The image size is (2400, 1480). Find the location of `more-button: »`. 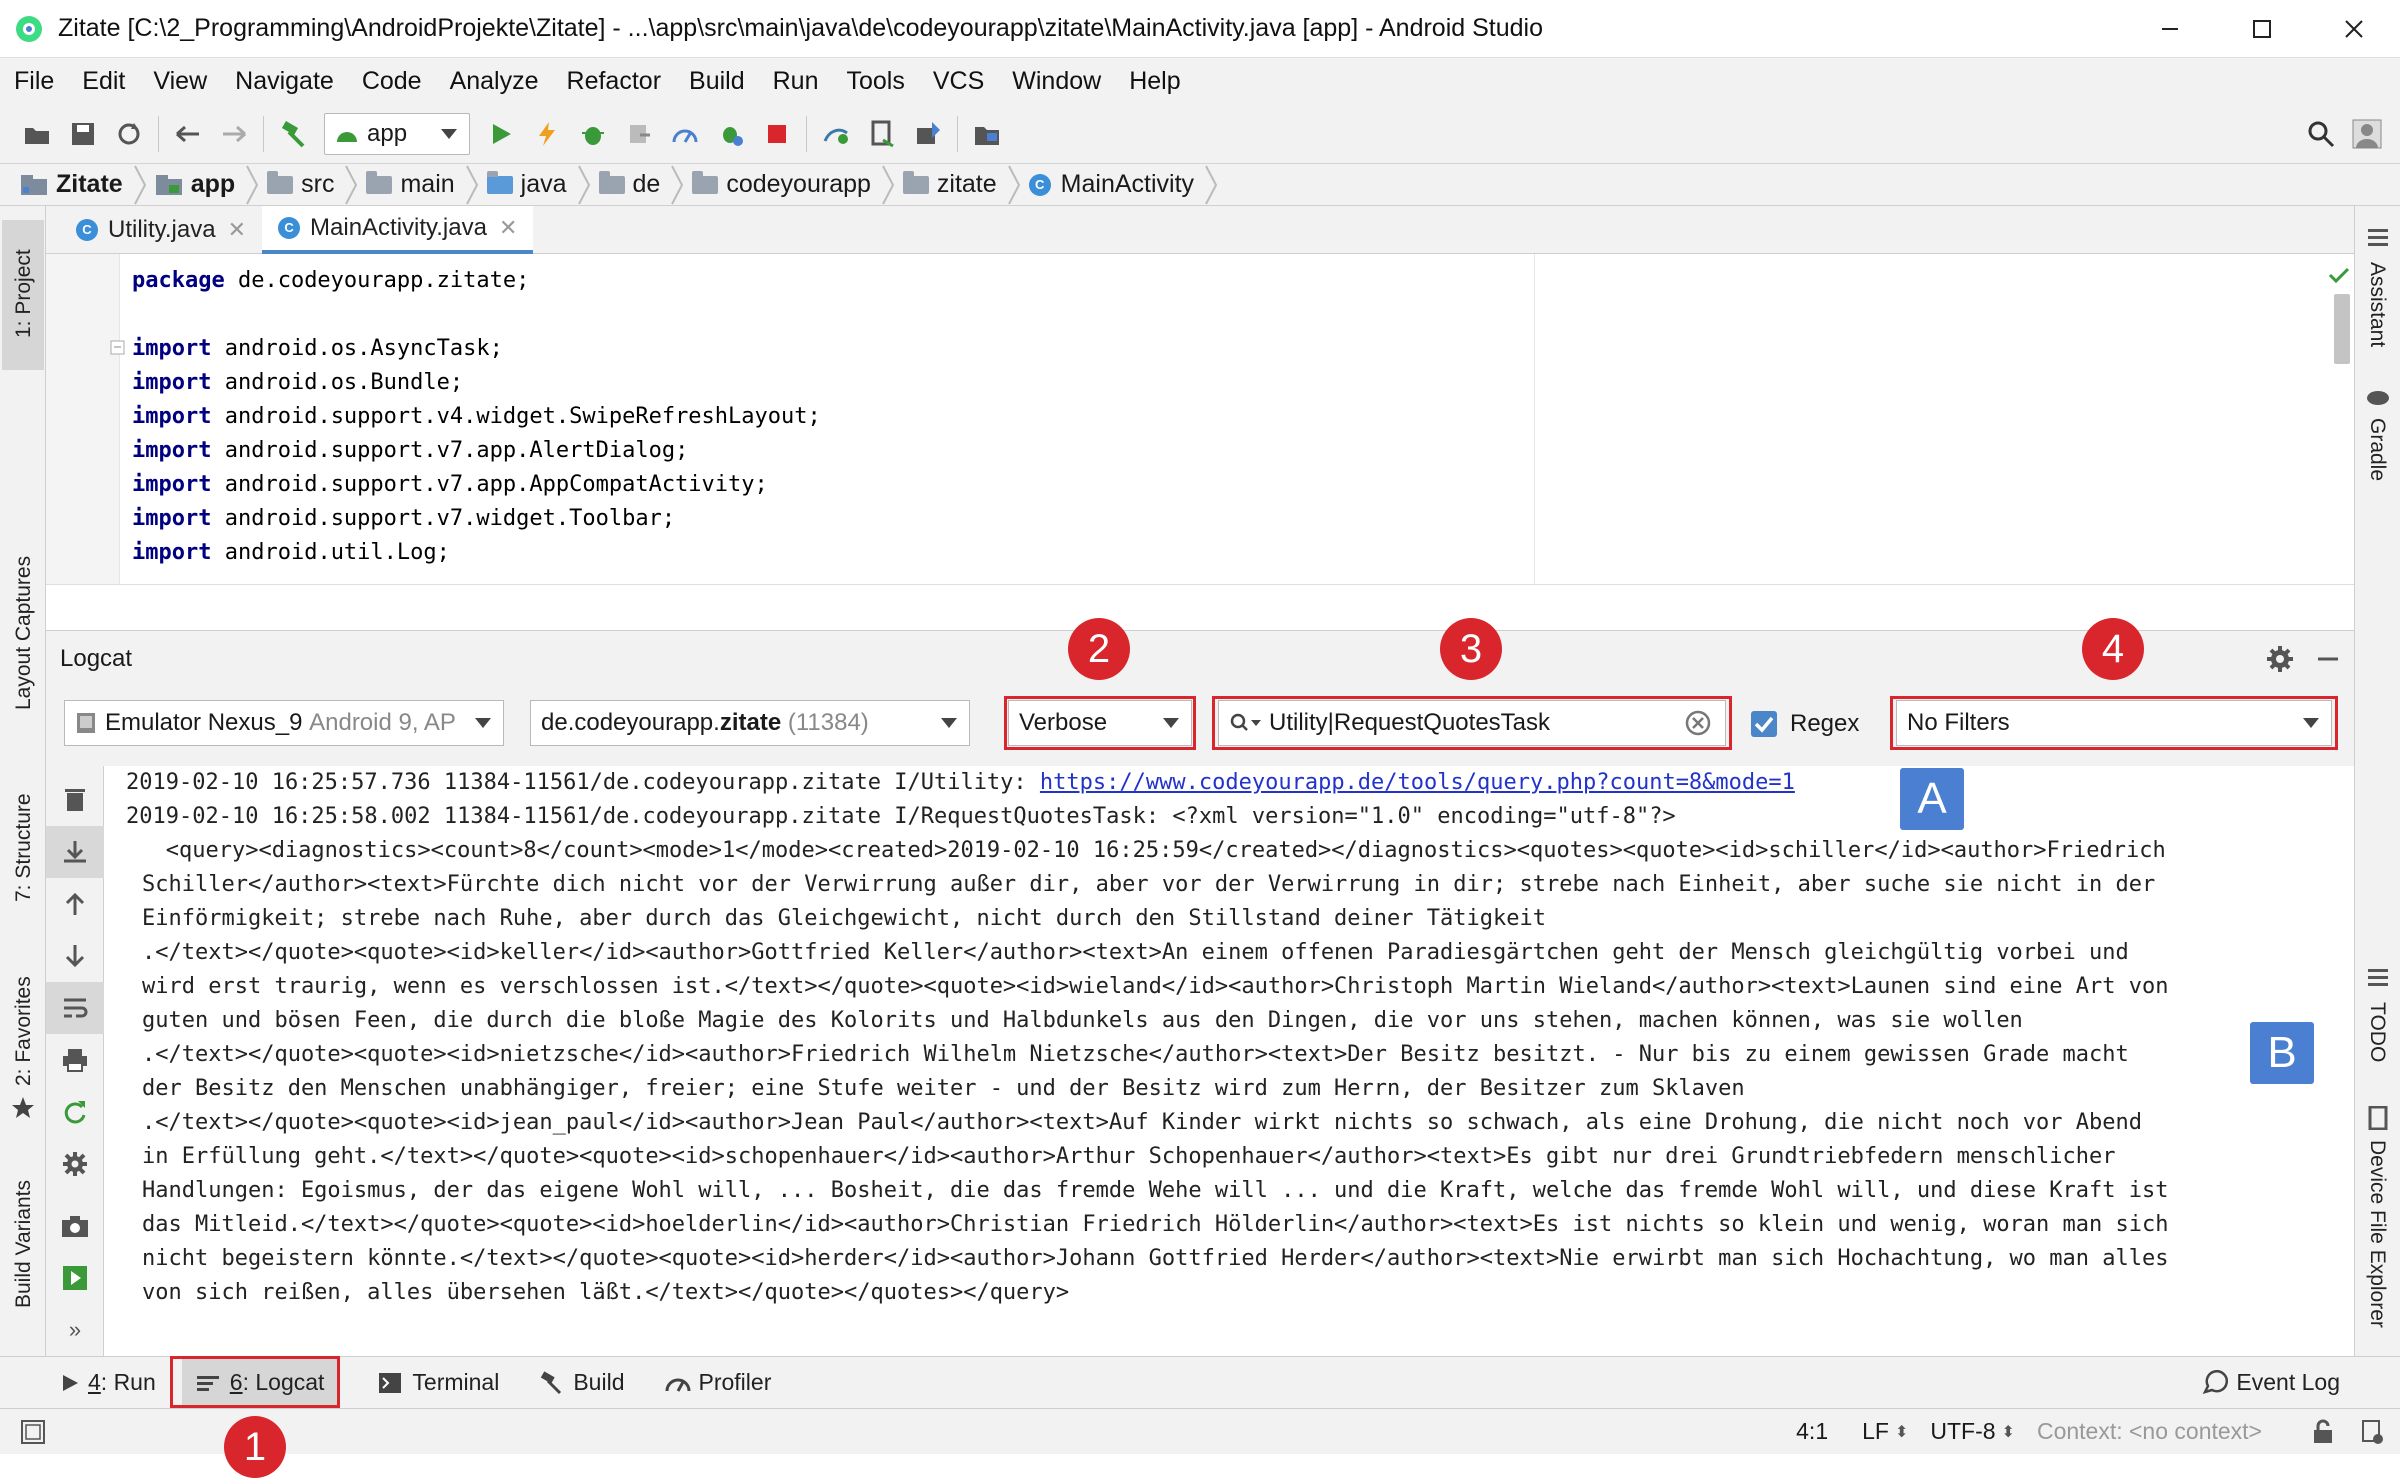

more-button: » is located at coordinates (75, 1330).